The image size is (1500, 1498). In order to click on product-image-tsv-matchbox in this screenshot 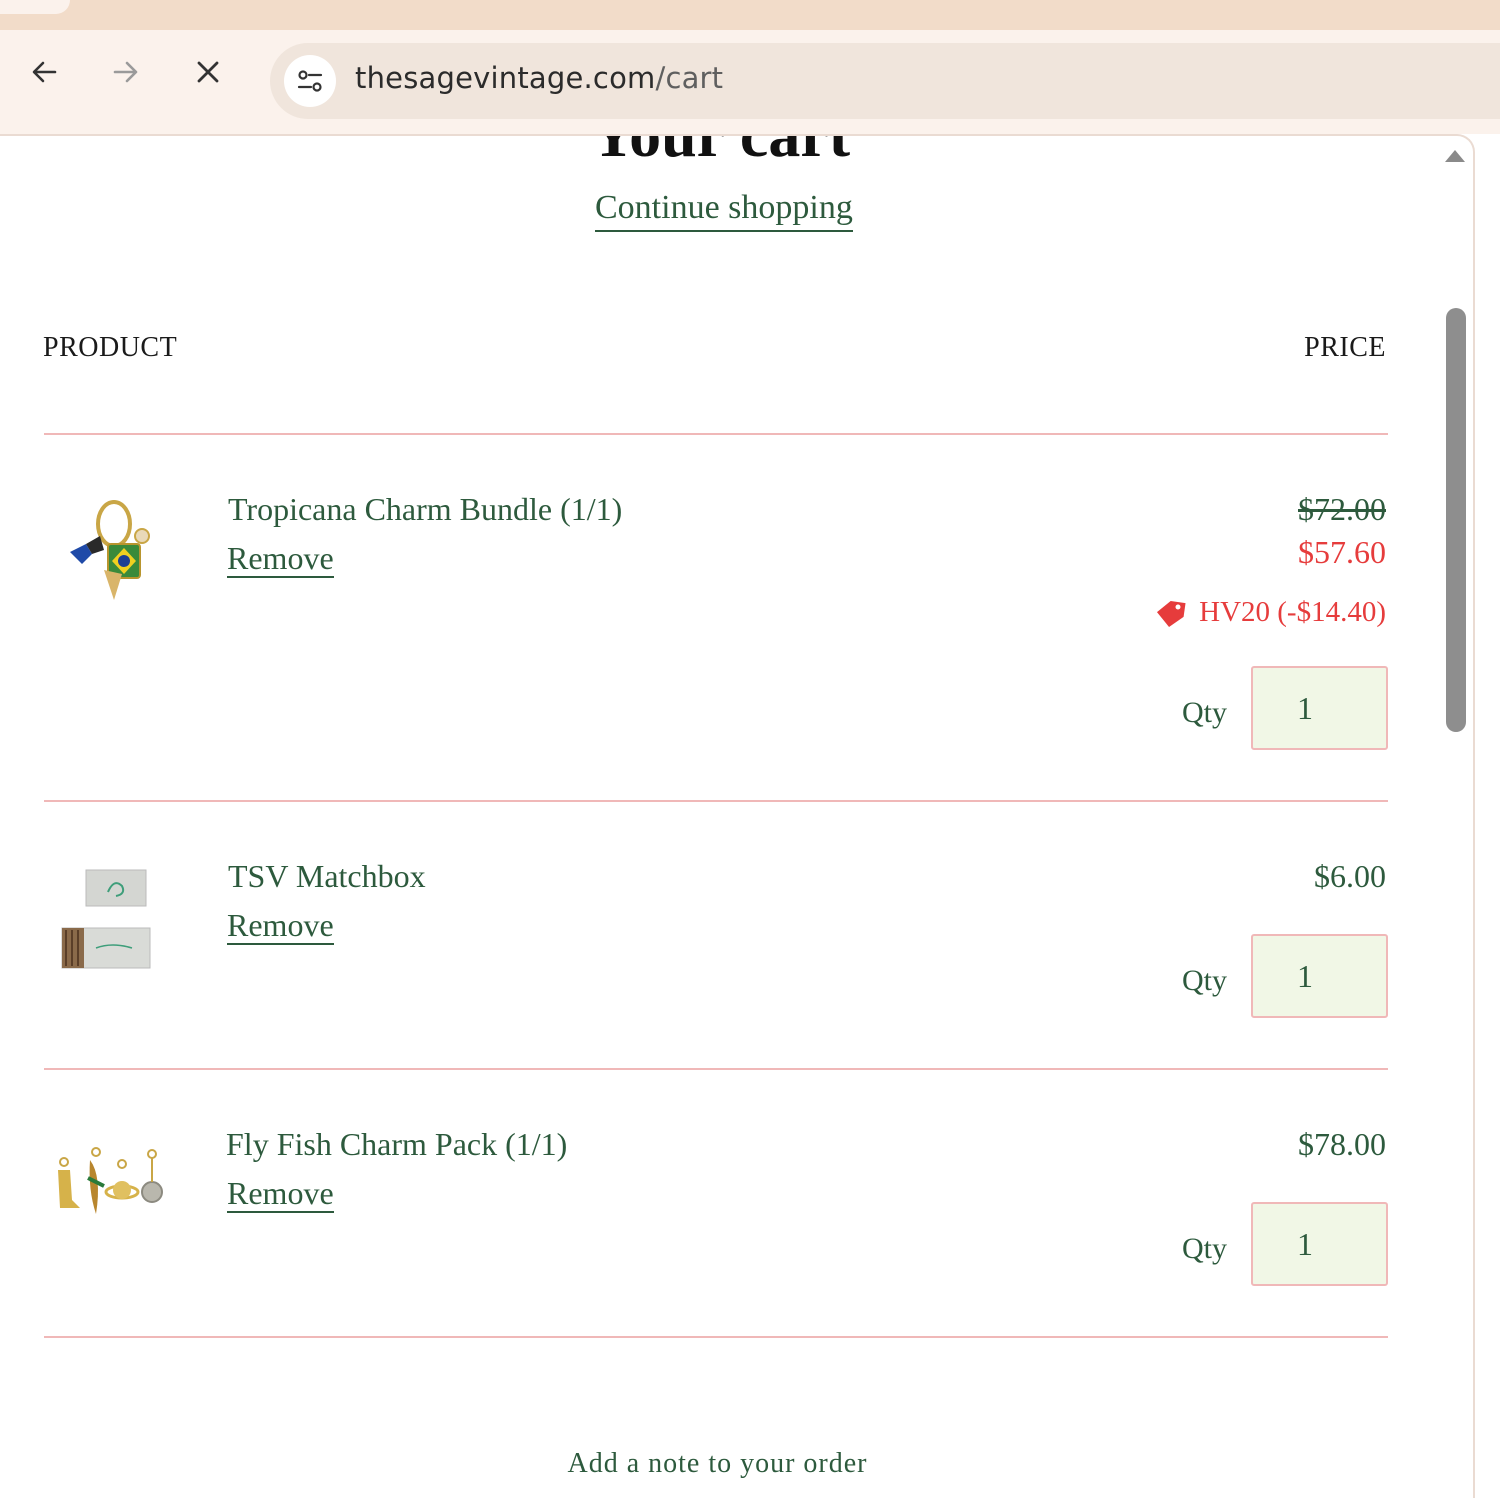, I will do `click(112, 916)`.